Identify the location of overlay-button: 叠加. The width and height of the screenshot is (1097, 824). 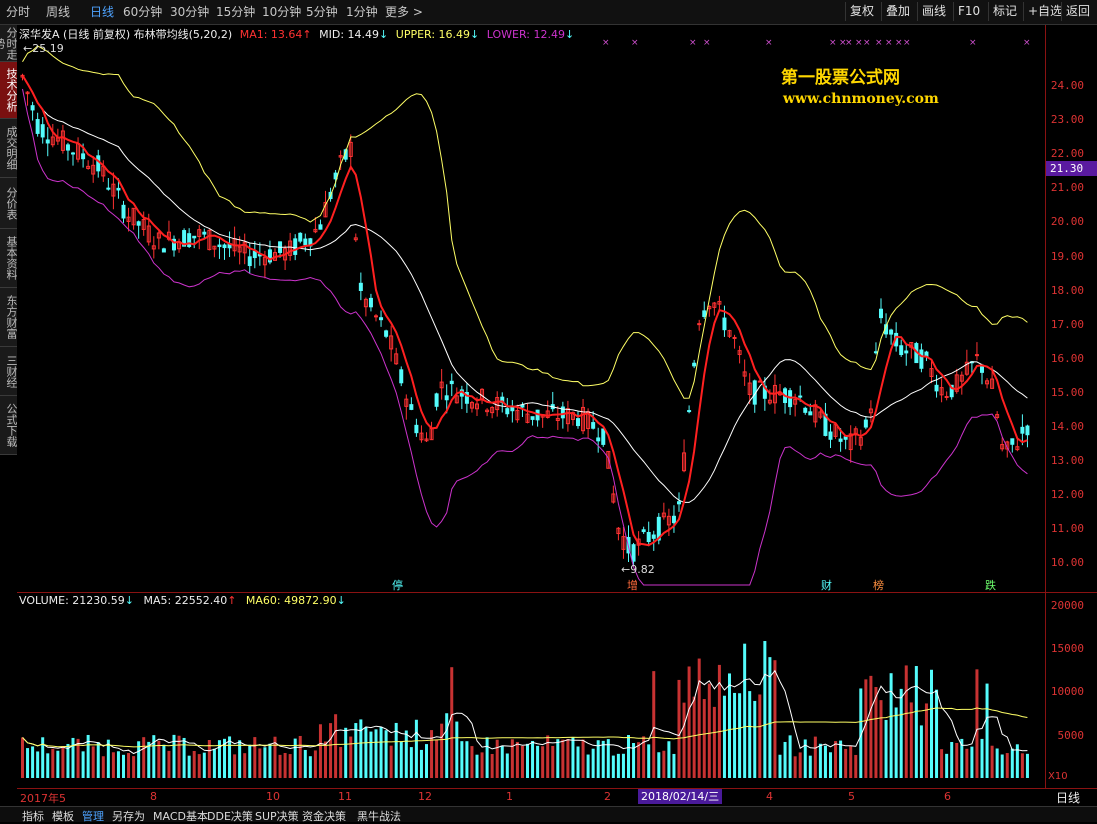
(897, 11).